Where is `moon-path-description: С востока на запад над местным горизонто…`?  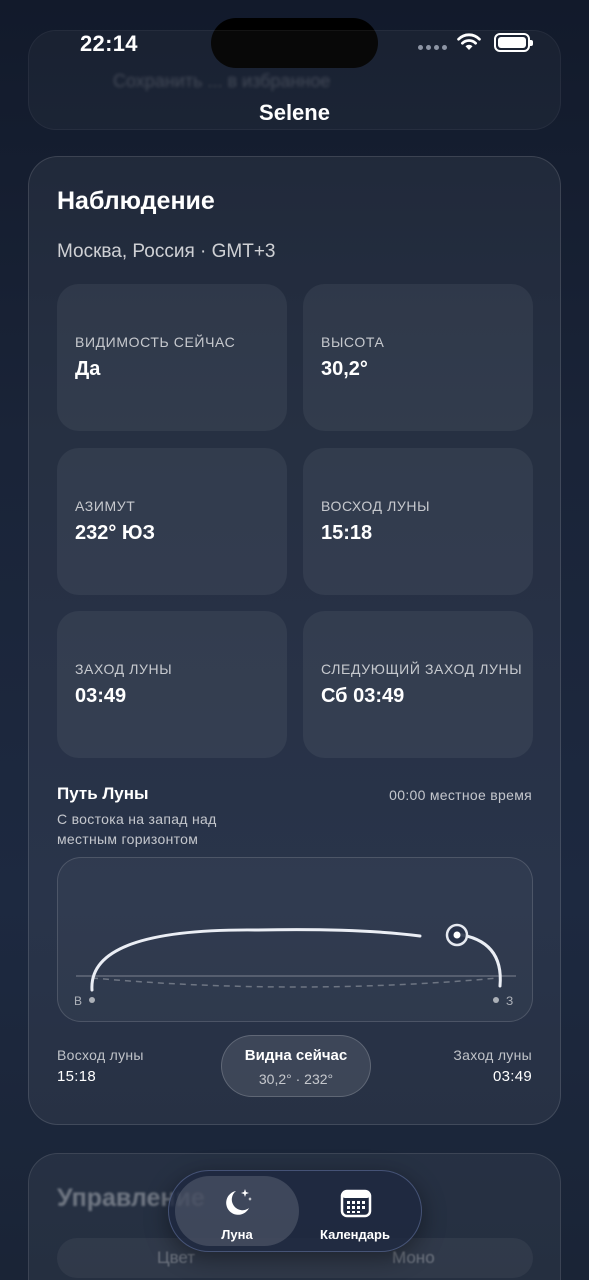 moon-path-description: С востока на запад над местным горизонто… is located at coordinates (137, 829).